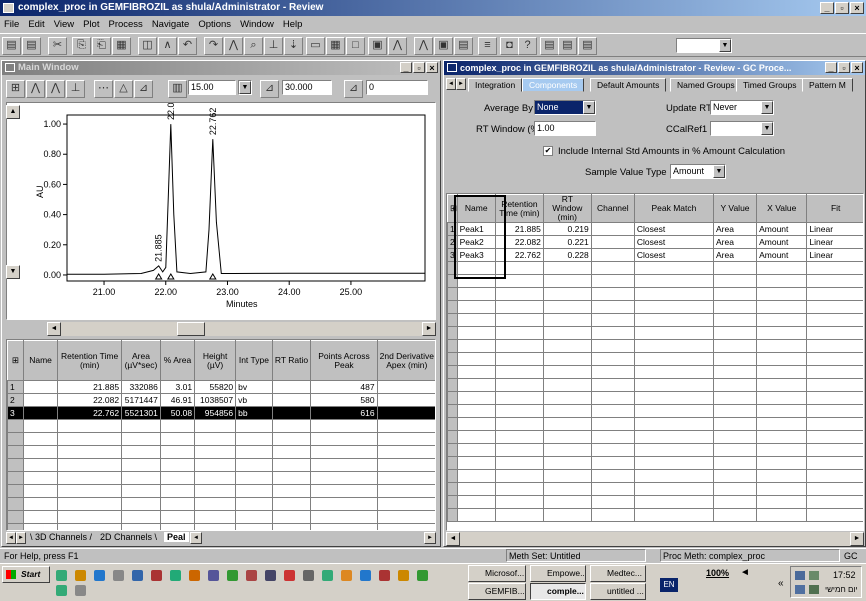 The width and height of the screenshot is (866, 601). I want to click on component-cell: 0.221, so click(567, 242).